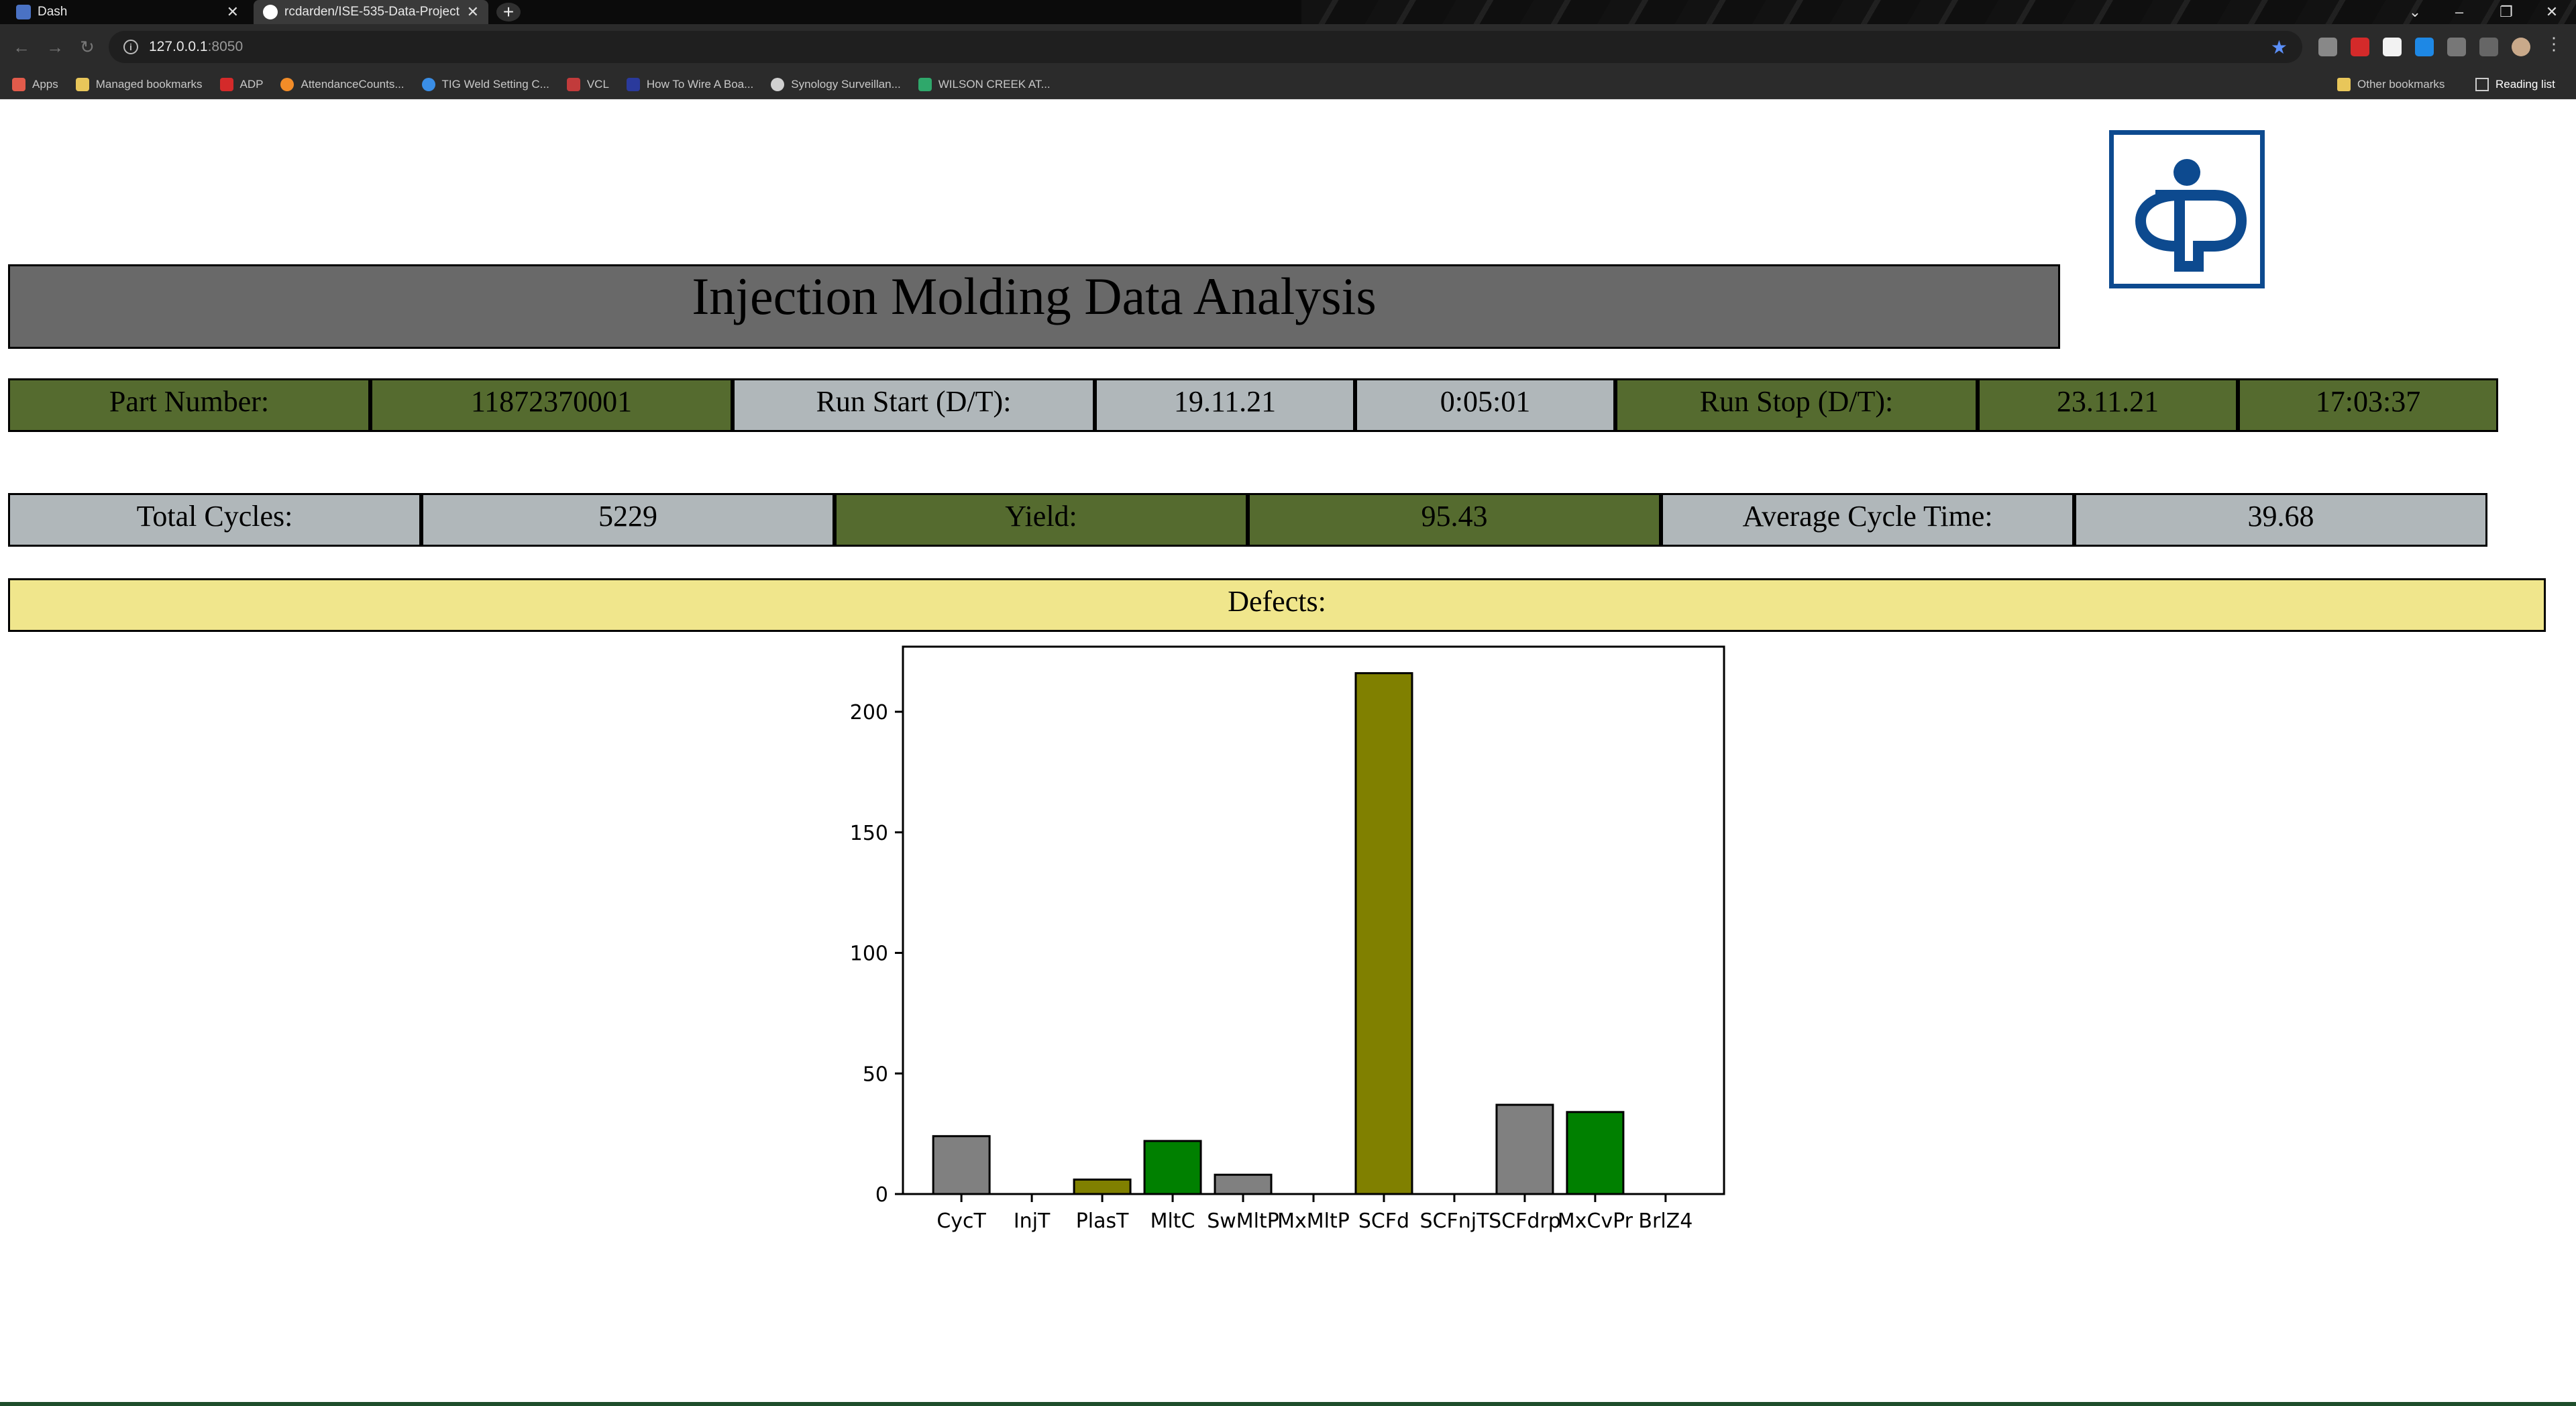  I want to click on part-number-value: 11872370001, so click(551, 405).